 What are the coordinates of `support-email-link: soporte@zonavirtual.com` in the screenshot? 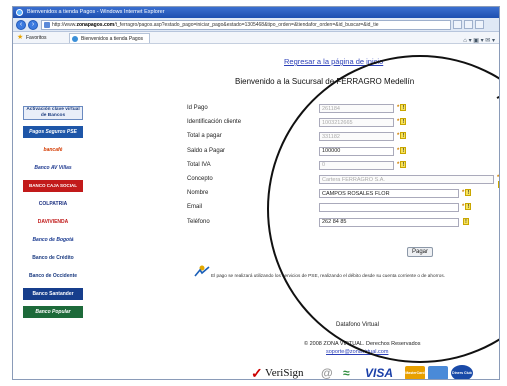 It's located at (357, 352).